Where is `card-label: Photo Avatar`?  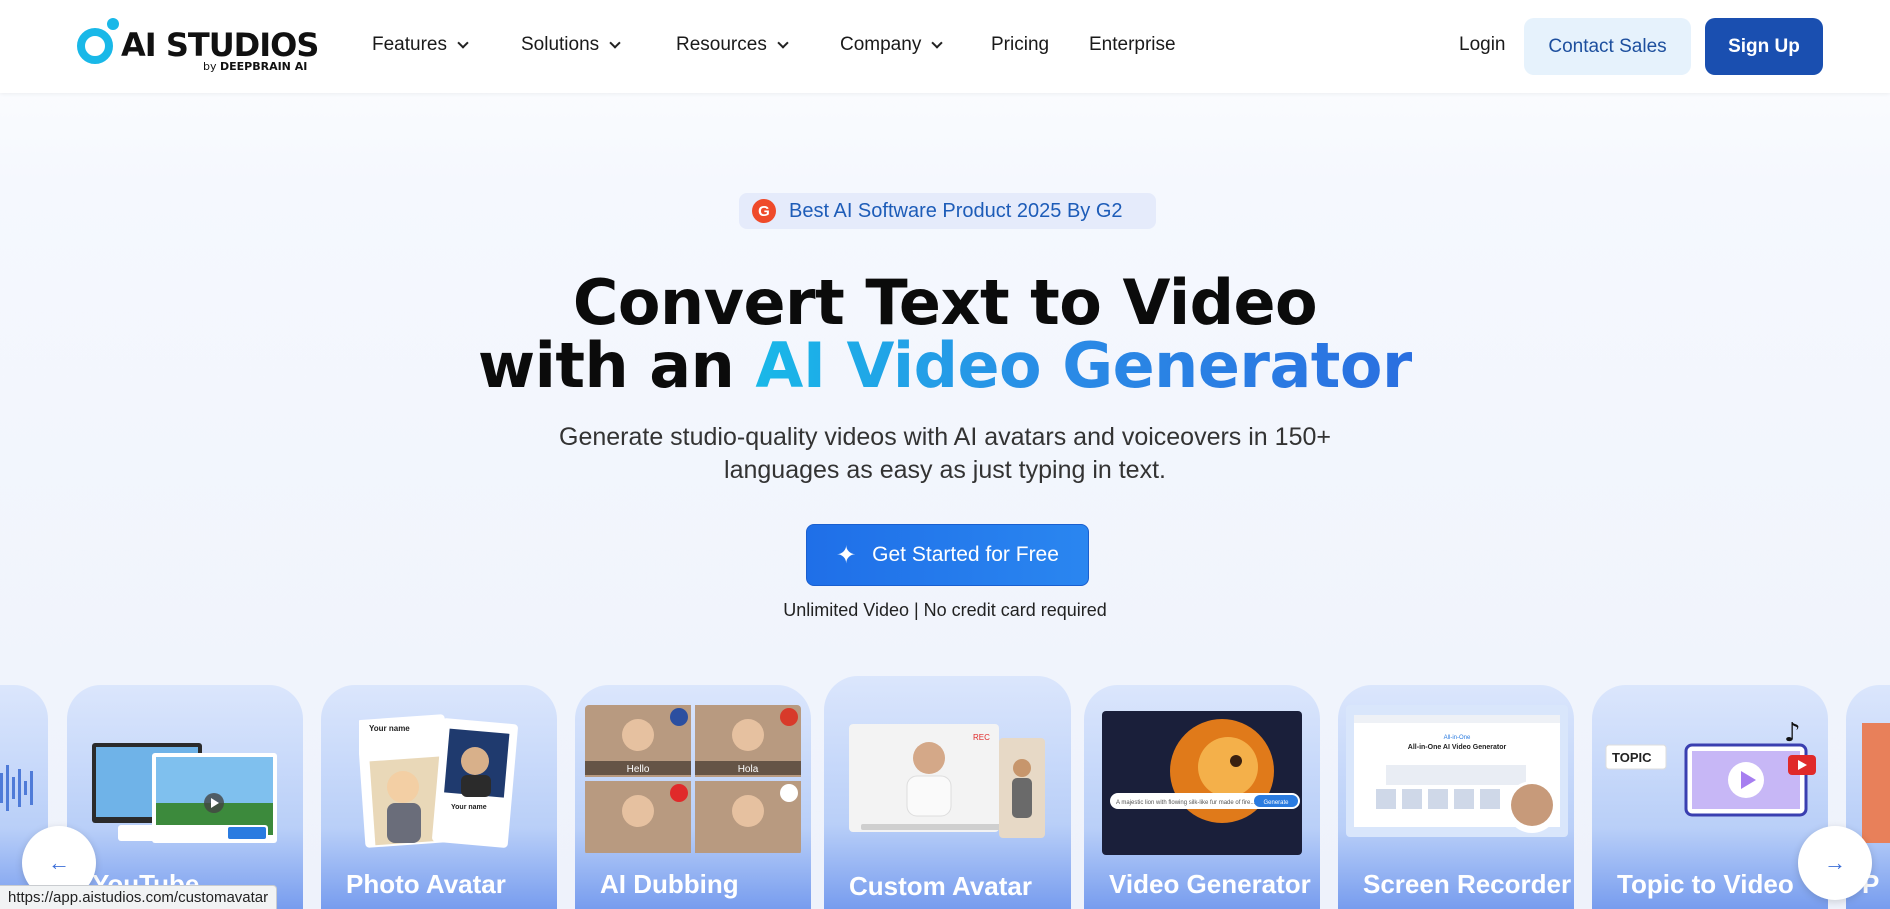 card-label: Photo Avatar is located at coordinates (426, 884).